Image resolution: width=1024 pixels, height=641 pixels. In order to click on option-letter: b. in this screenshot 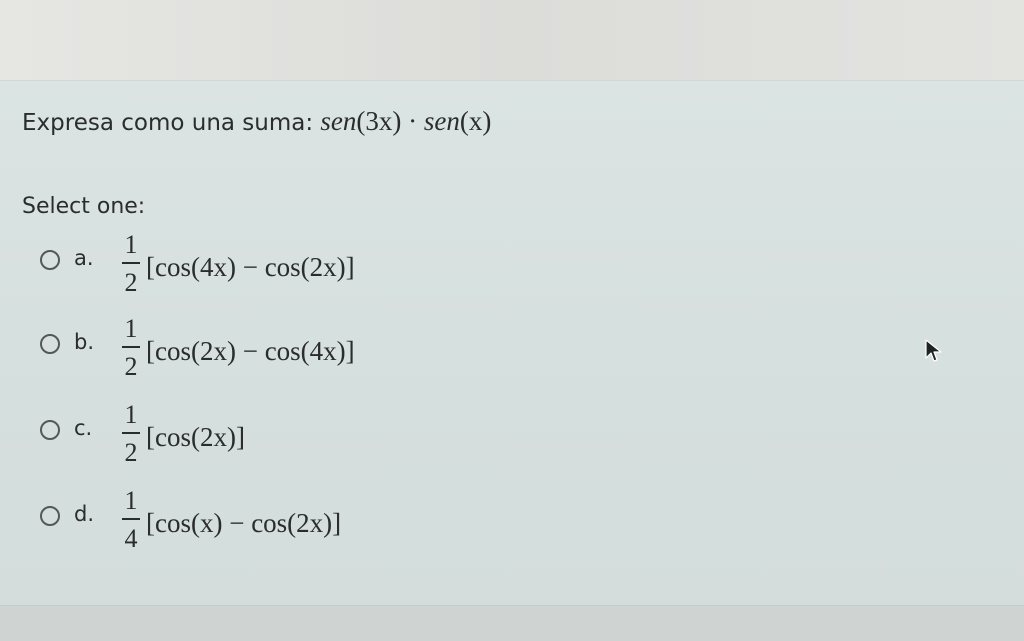, I will do `click(84, 342)`.